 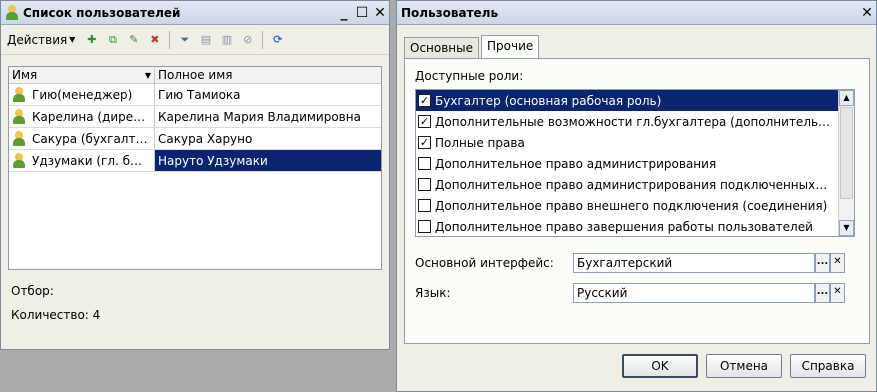 I want to click on count-label: Количество: 4, so click(x=56, y=315).